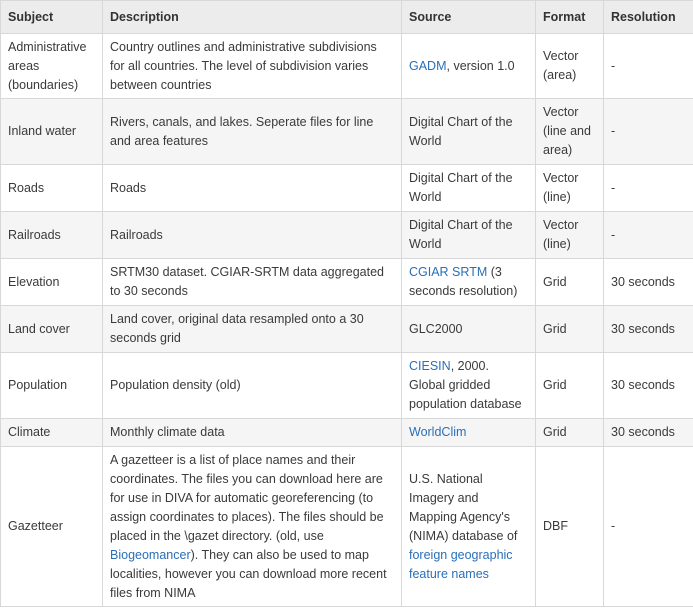 Image resolution: width=693 pixels, height=611 pixels. What do you see at coordinates (569, 66) in the screenshot?
I see `cell-format: Vector (area)` at bounding box center [569, 66].